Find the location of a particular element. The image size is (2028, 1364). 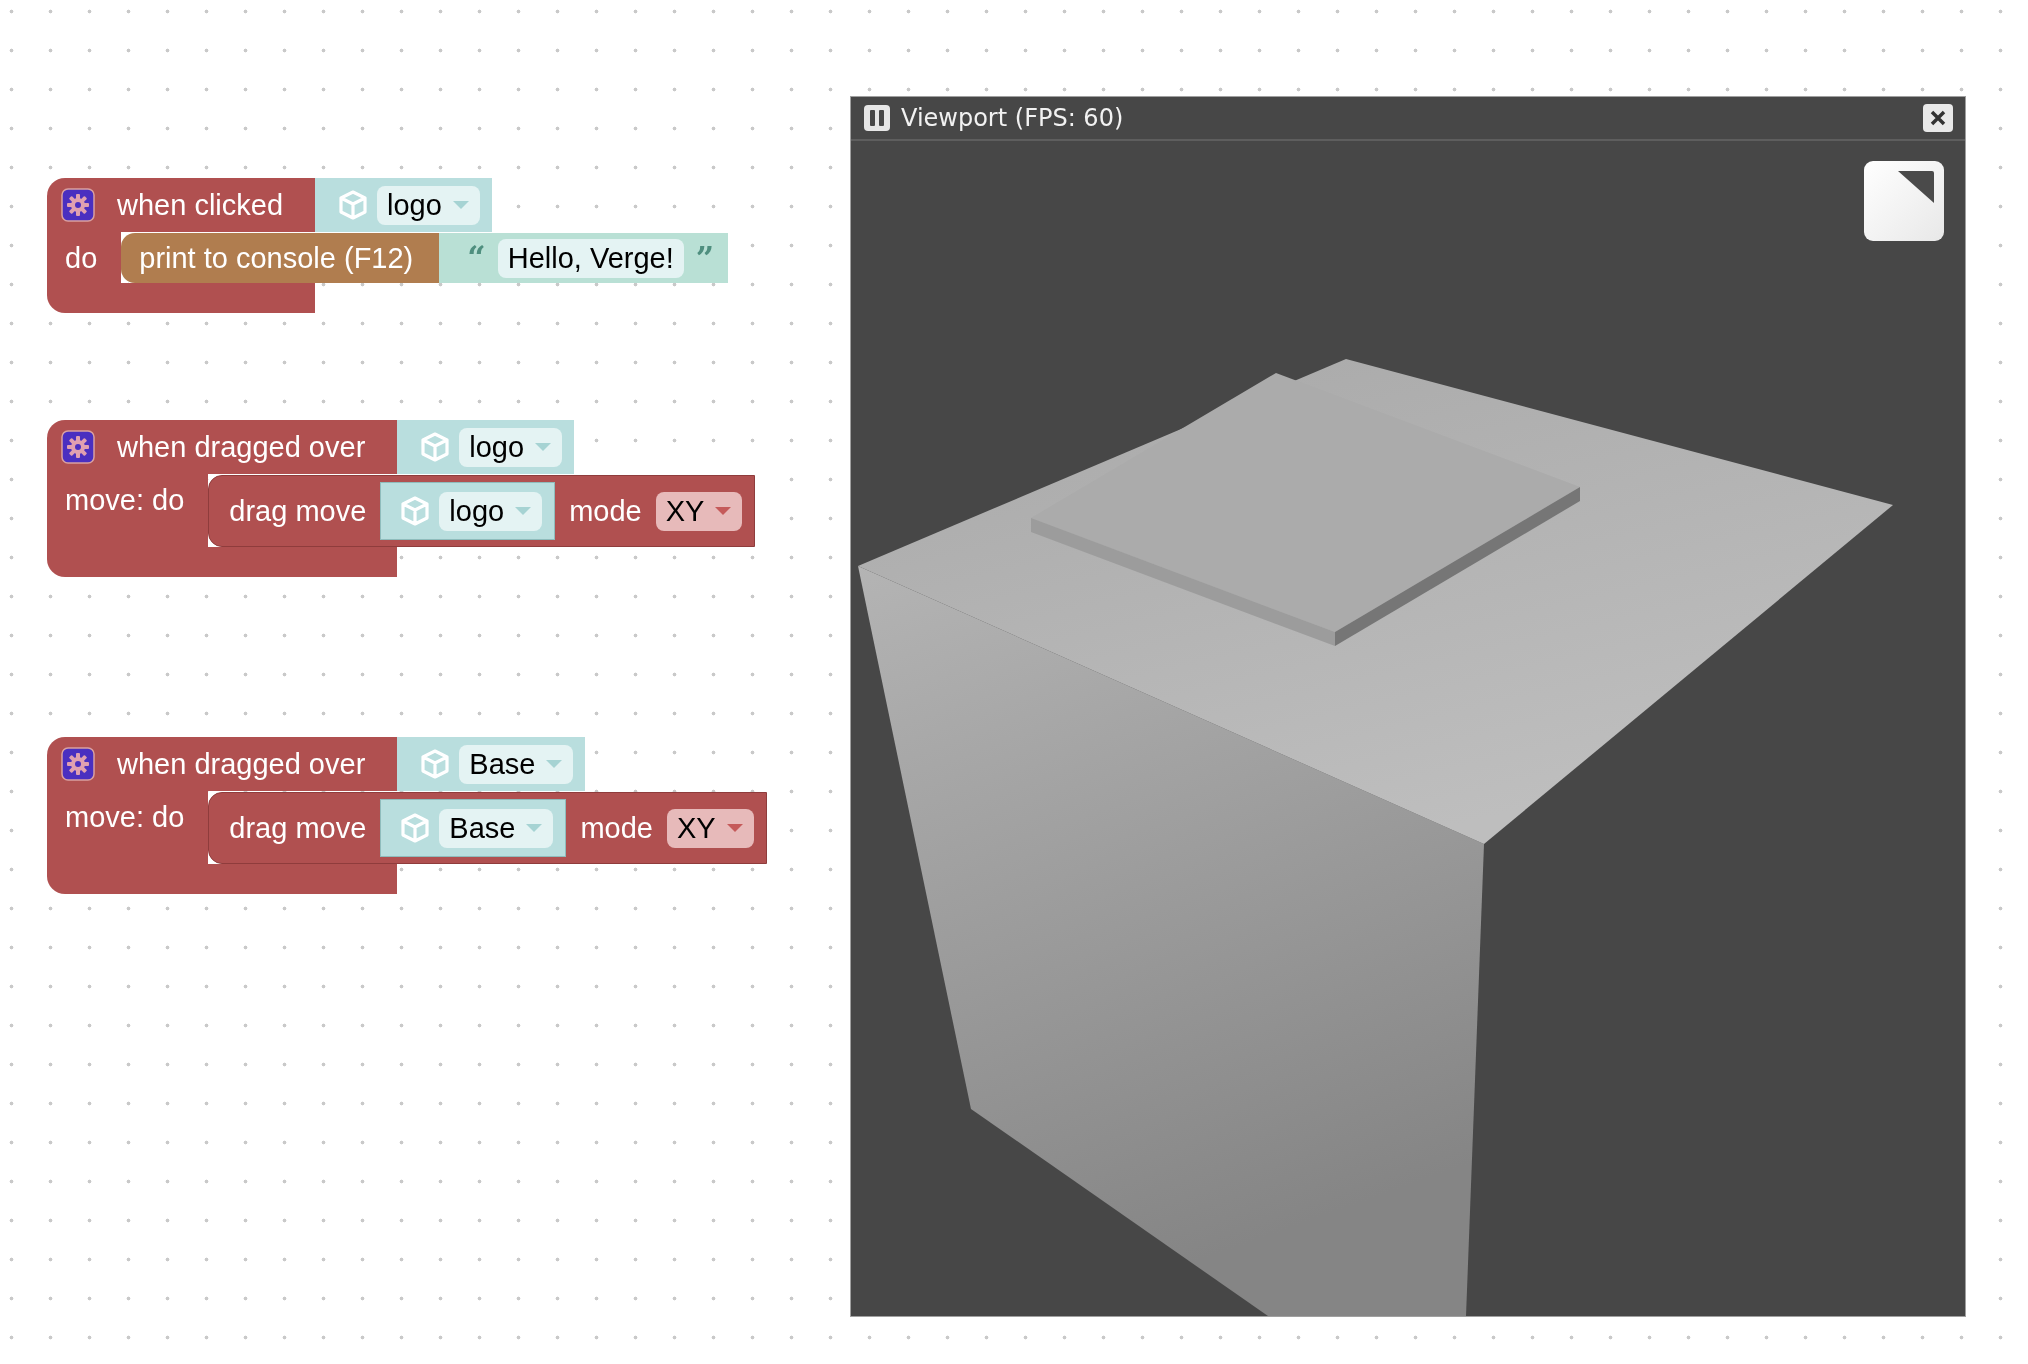

quote-mark: ” is located at coordinates (705, 258).